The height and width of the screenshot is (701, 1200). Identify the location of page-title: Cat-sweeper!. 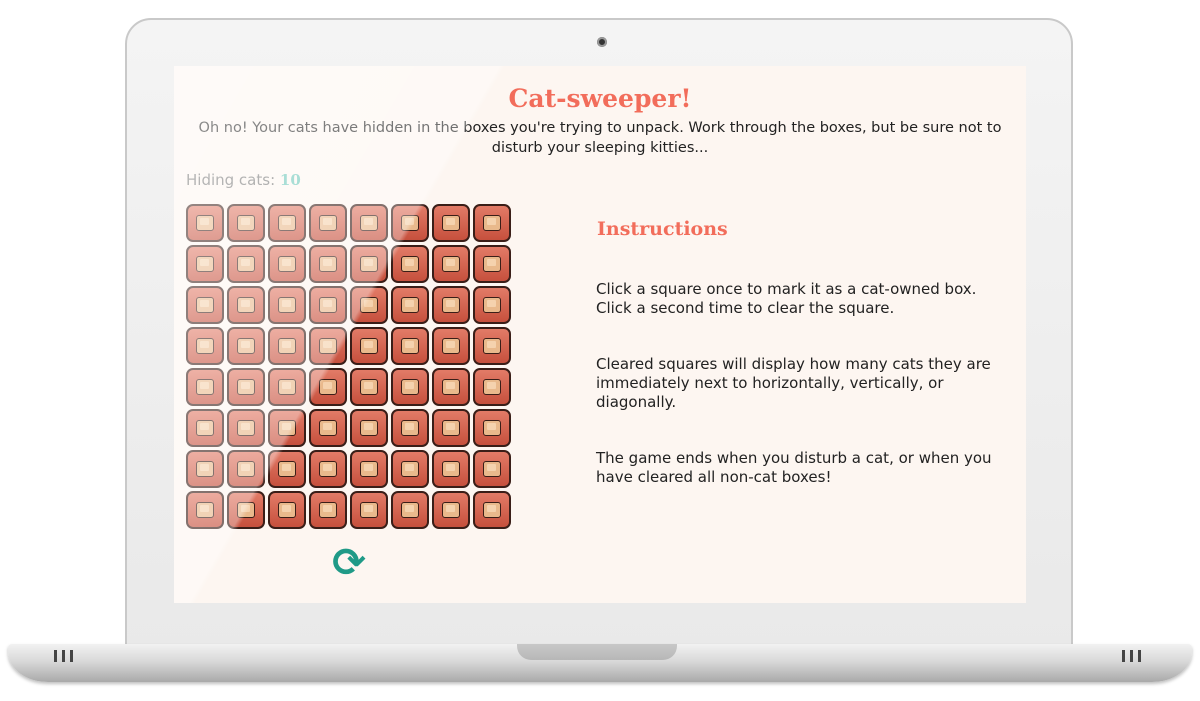
(600, 98).